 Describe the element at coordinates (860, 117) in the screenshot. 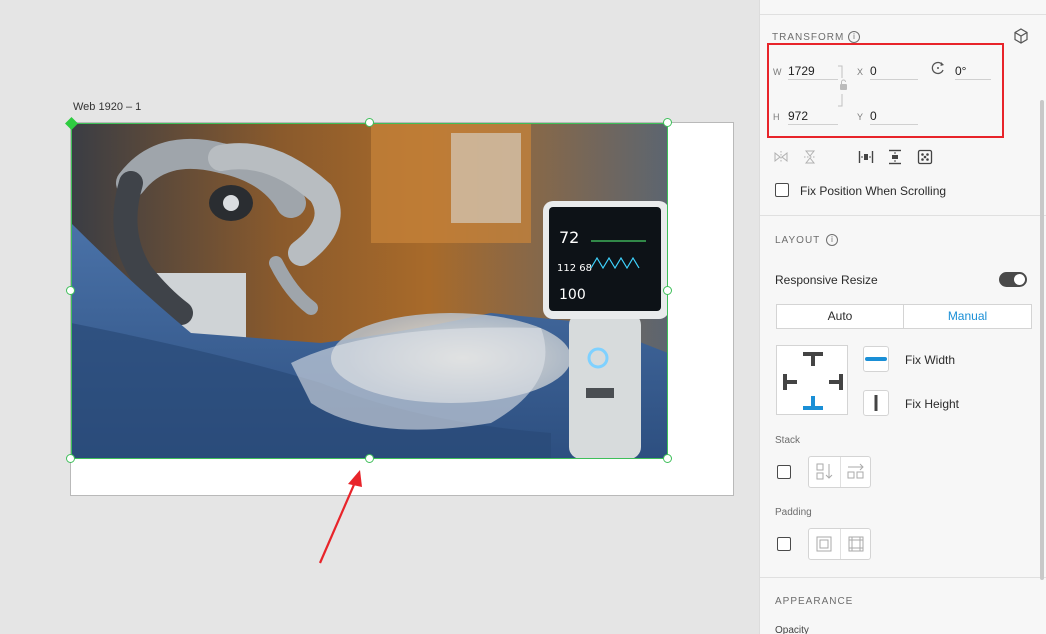

I see `y-label: Y` at that location.